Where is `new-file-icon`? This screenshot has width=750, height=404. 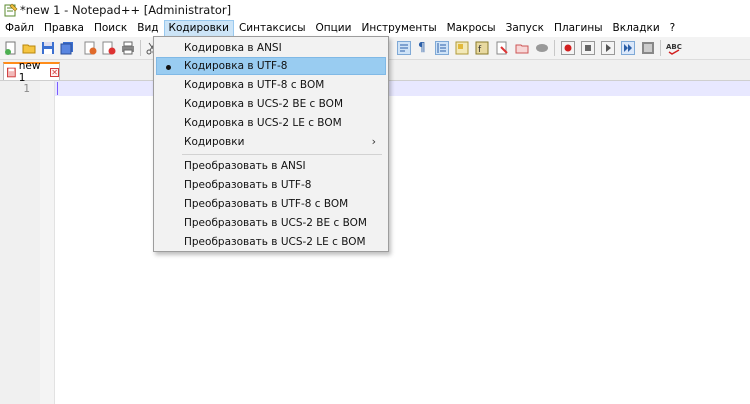
new-file-icon is located at coordinates (11, 48).